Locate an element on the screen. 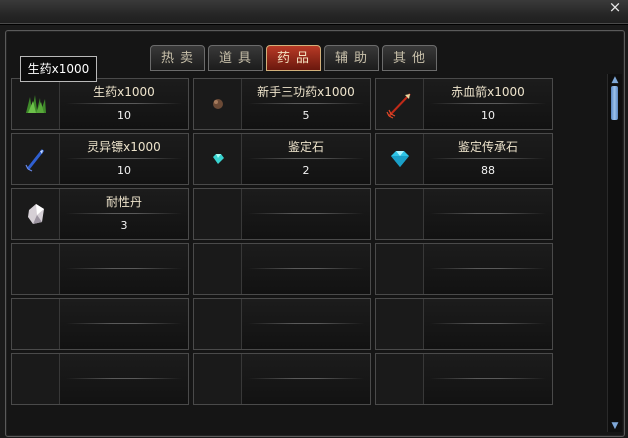  scrollbar-thumb is located at coordinates (614, 103).